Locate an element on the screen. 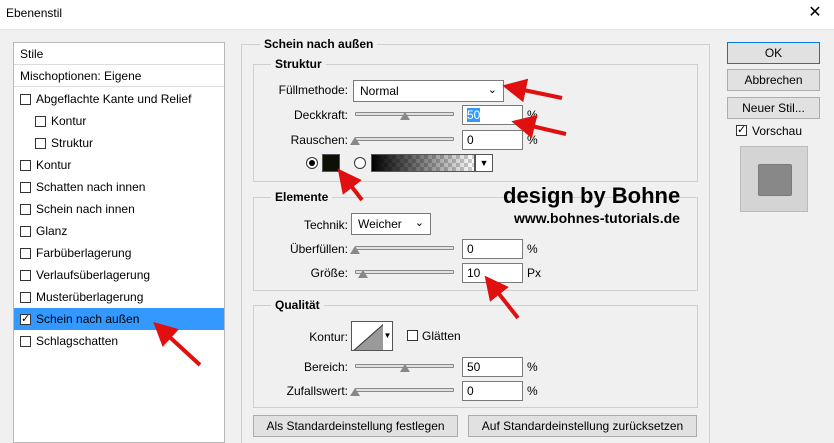 The width and height of the screenshot is (834, 443). arrow-color-swatch is located at coordinates (350, 185).